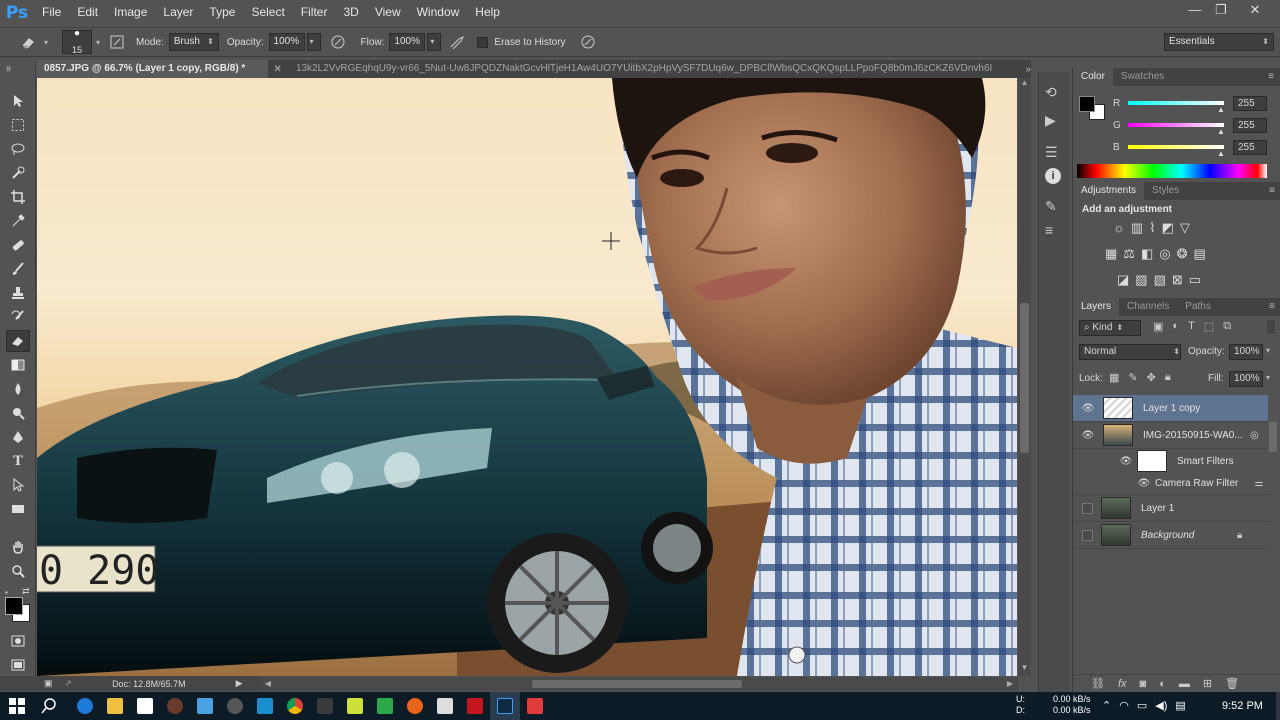  What do you see at coordinates (1096, 307) in the screenshot?
I see `tab-layers: Layers` at bounding box center [1096, 307].